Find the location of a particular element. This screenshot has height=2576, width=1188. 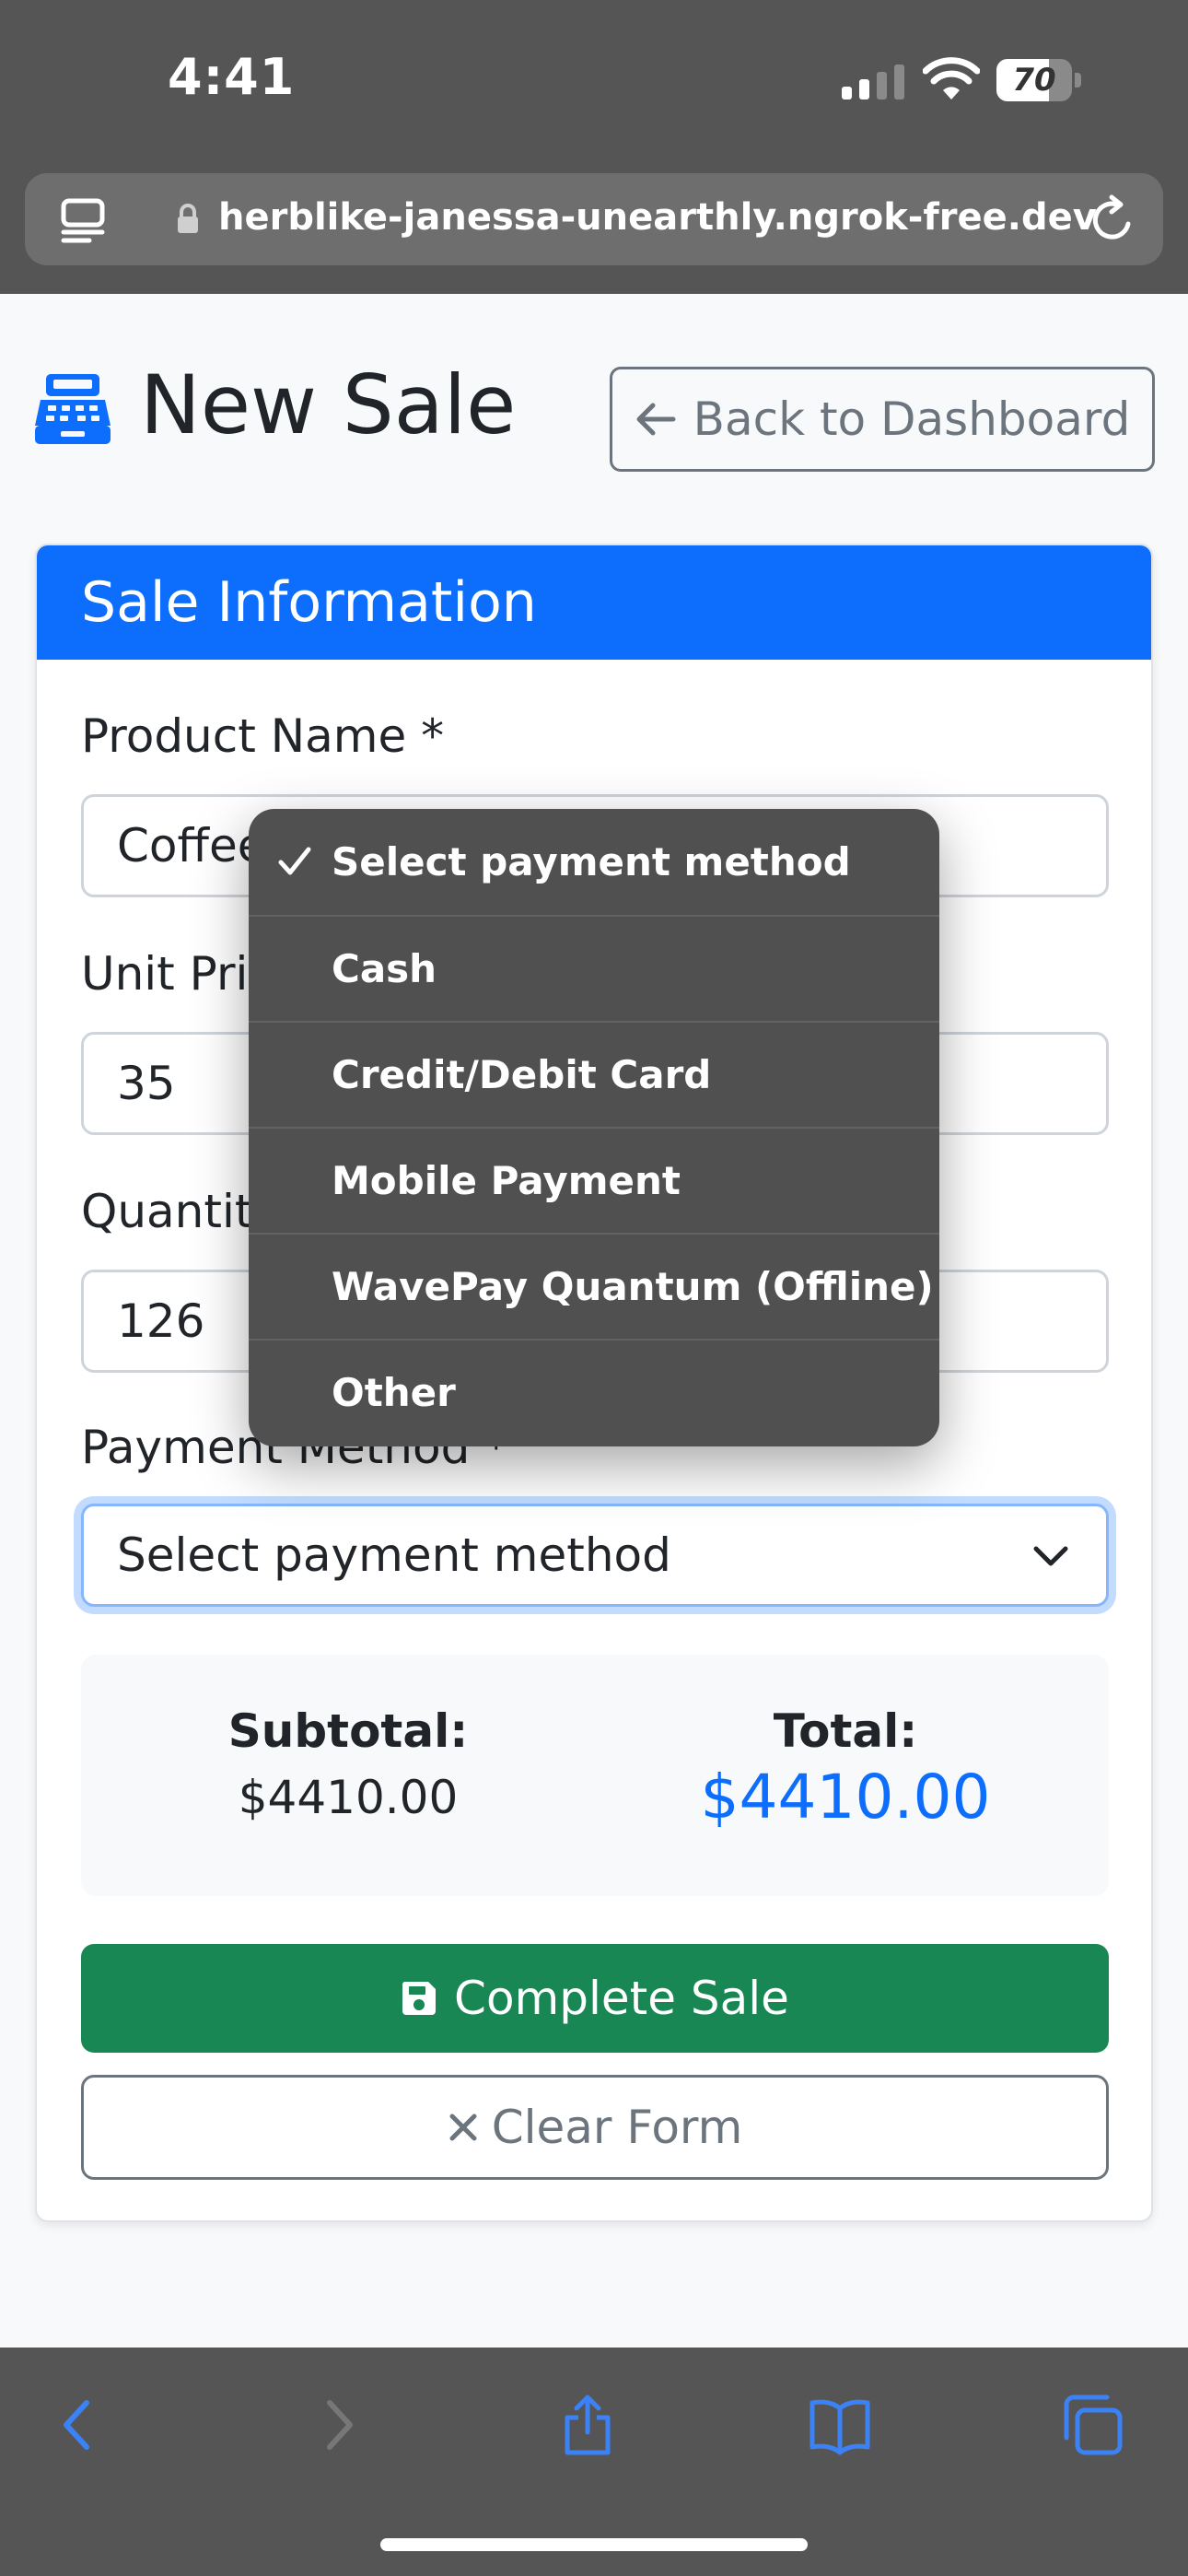

chevron-down-icon is located at coordinates (1050, 1556).